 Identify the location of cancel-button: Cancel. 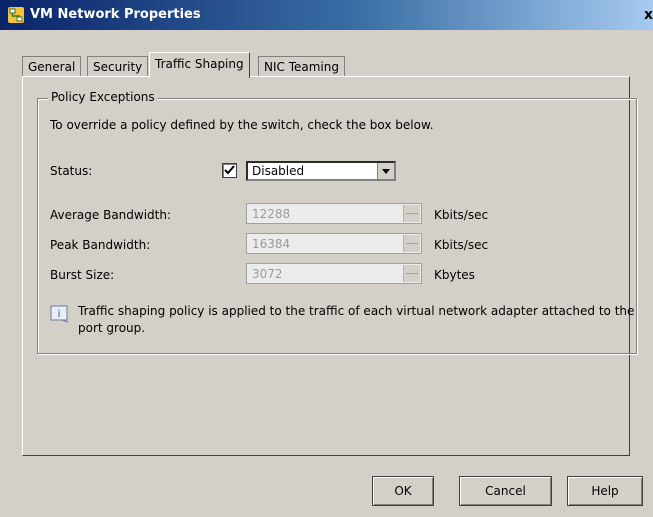
(505, 491).